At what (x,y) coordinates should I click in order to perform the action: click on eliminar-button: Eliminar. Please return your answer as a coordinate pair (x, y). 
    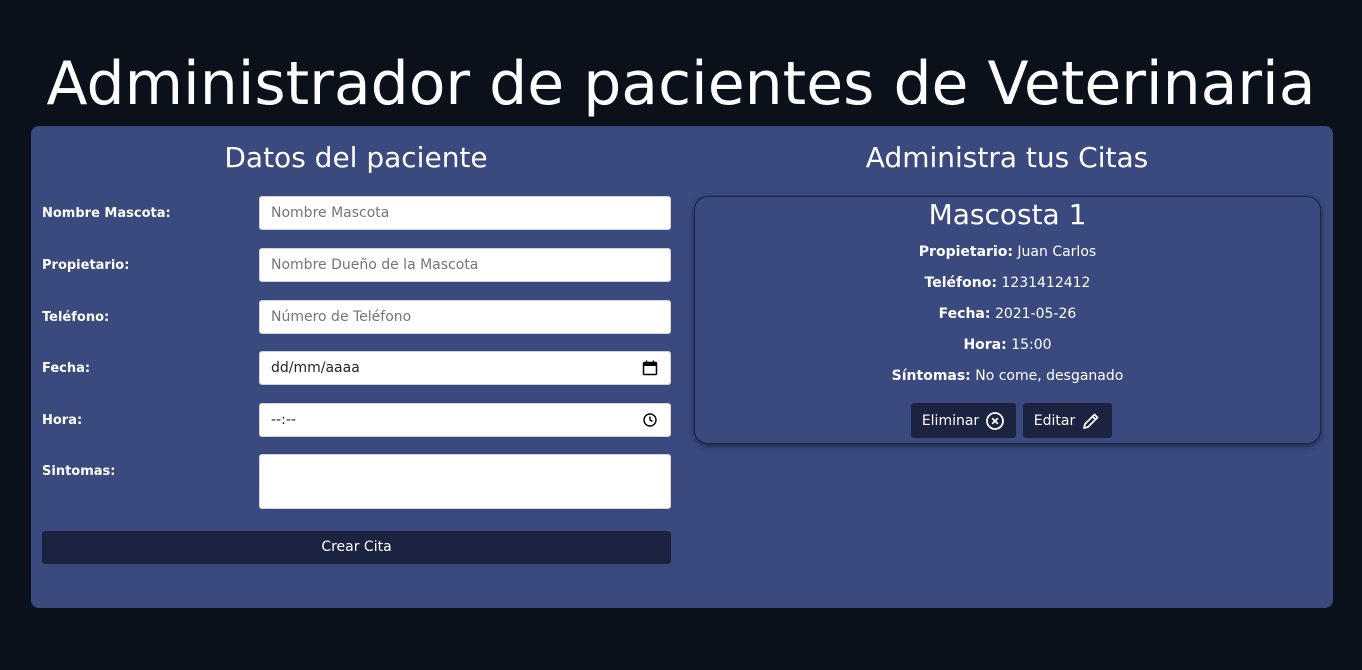
    Looking at the image, I should click on (963, 420).